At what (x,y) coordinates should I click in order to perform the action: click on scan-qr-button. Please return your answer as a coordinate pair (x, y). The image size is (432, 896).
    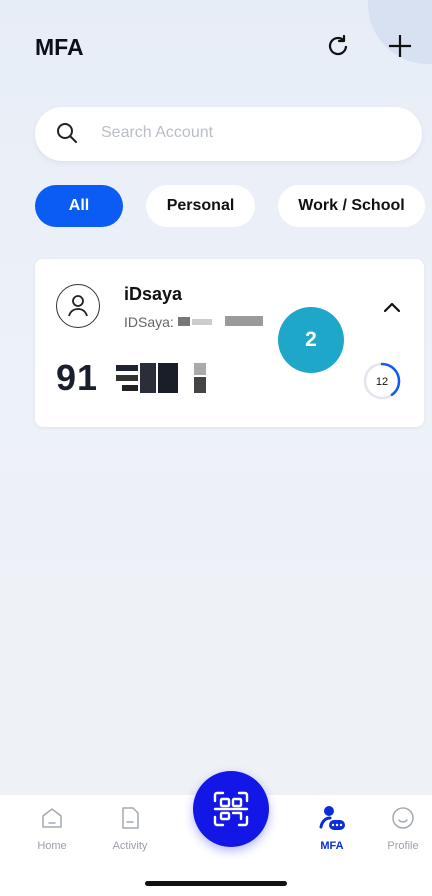
    Looking at the image, I should click on (231, 809).